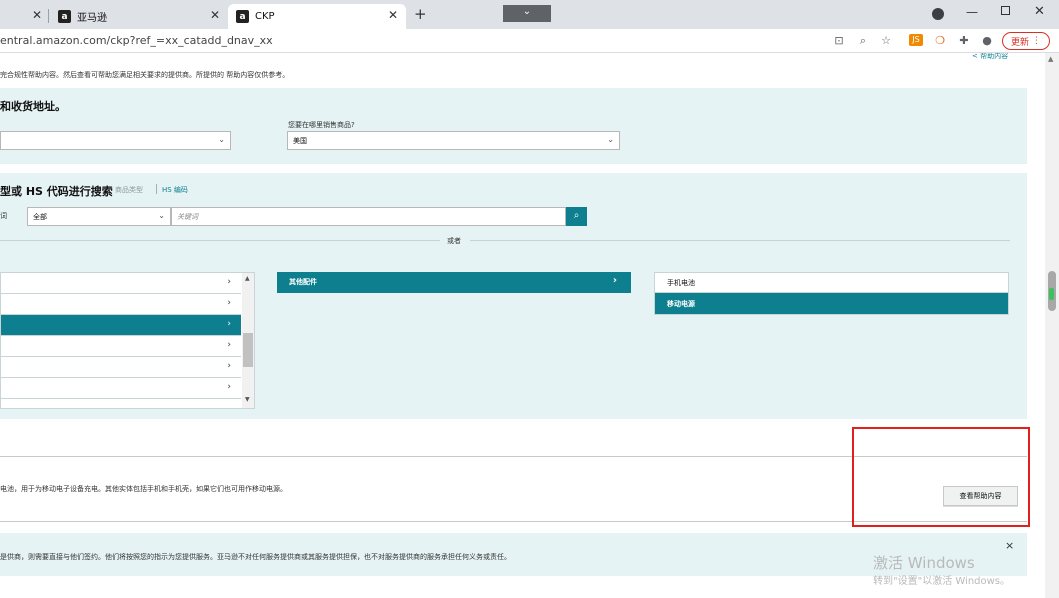 This screenshot has height=598, width=1059. Describe the element at coordinates (942, 581) in the screenshot. I see `windows-watermark-subtitle: 转到"设置"以激活 Windows。` at that location.